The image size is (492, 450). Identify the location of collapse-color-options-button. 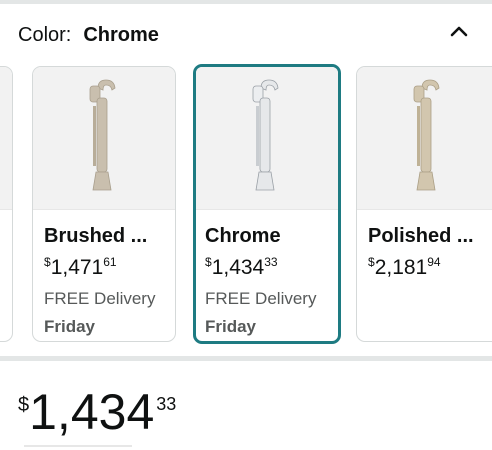
(459, 31).